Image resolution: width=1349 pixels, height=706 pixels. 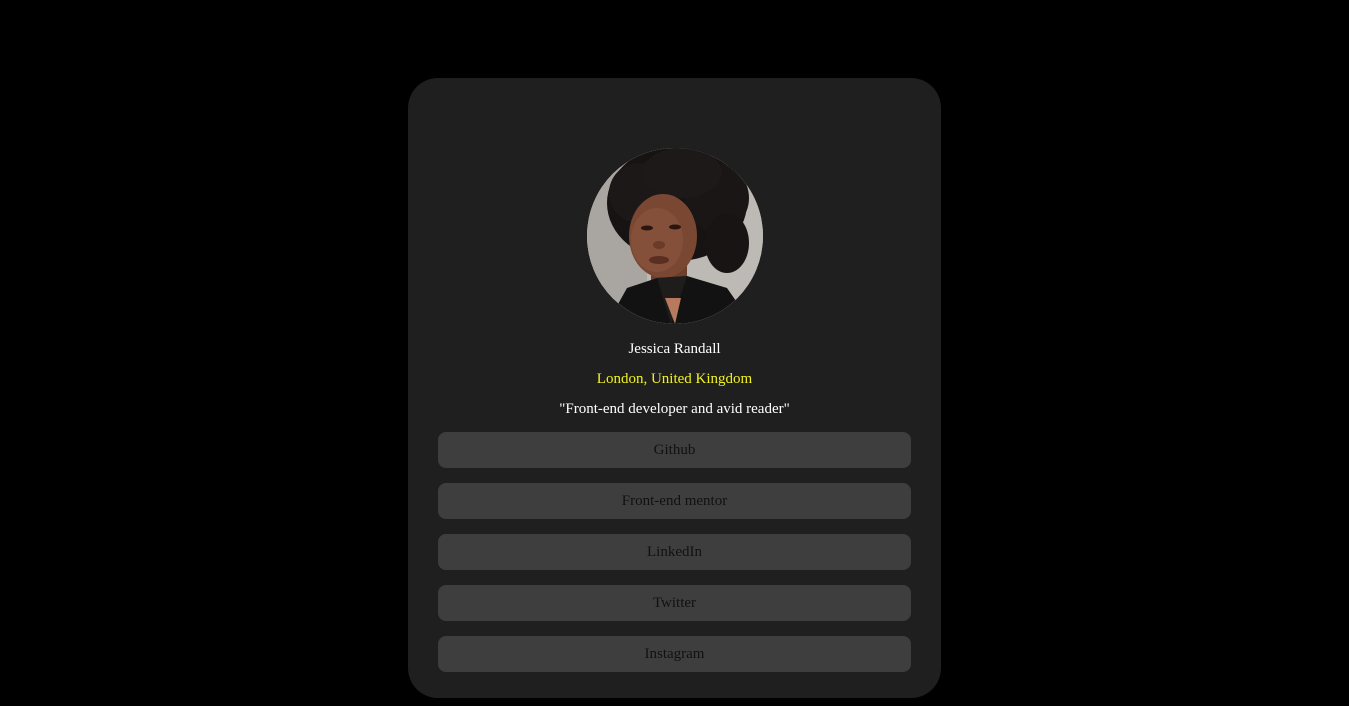 I want to click on twitter-link-button: Twitter, so click(x=674, y=603).